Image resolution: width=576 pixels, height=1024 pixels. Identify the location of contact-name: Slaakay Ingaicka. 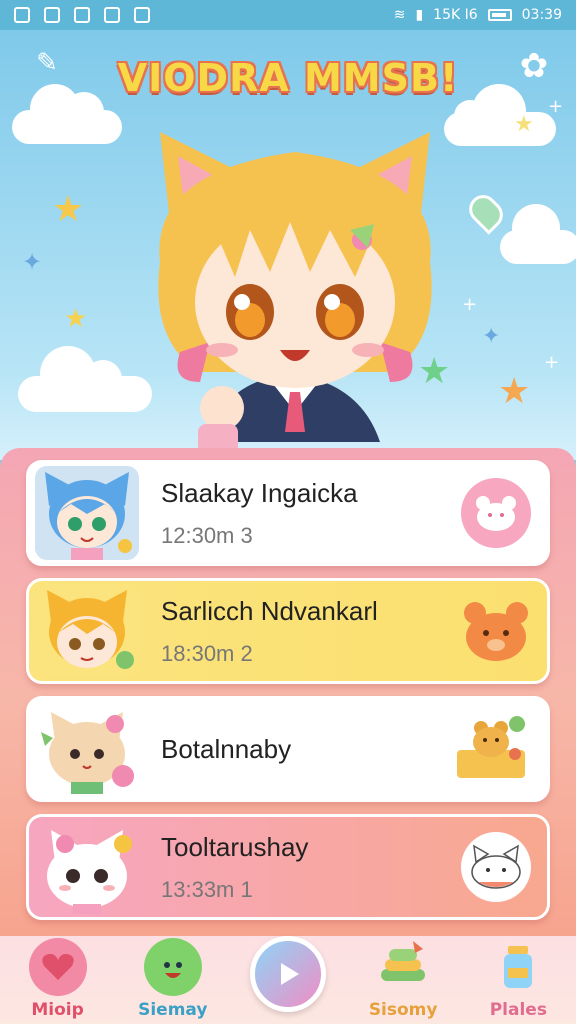
(259, 492).